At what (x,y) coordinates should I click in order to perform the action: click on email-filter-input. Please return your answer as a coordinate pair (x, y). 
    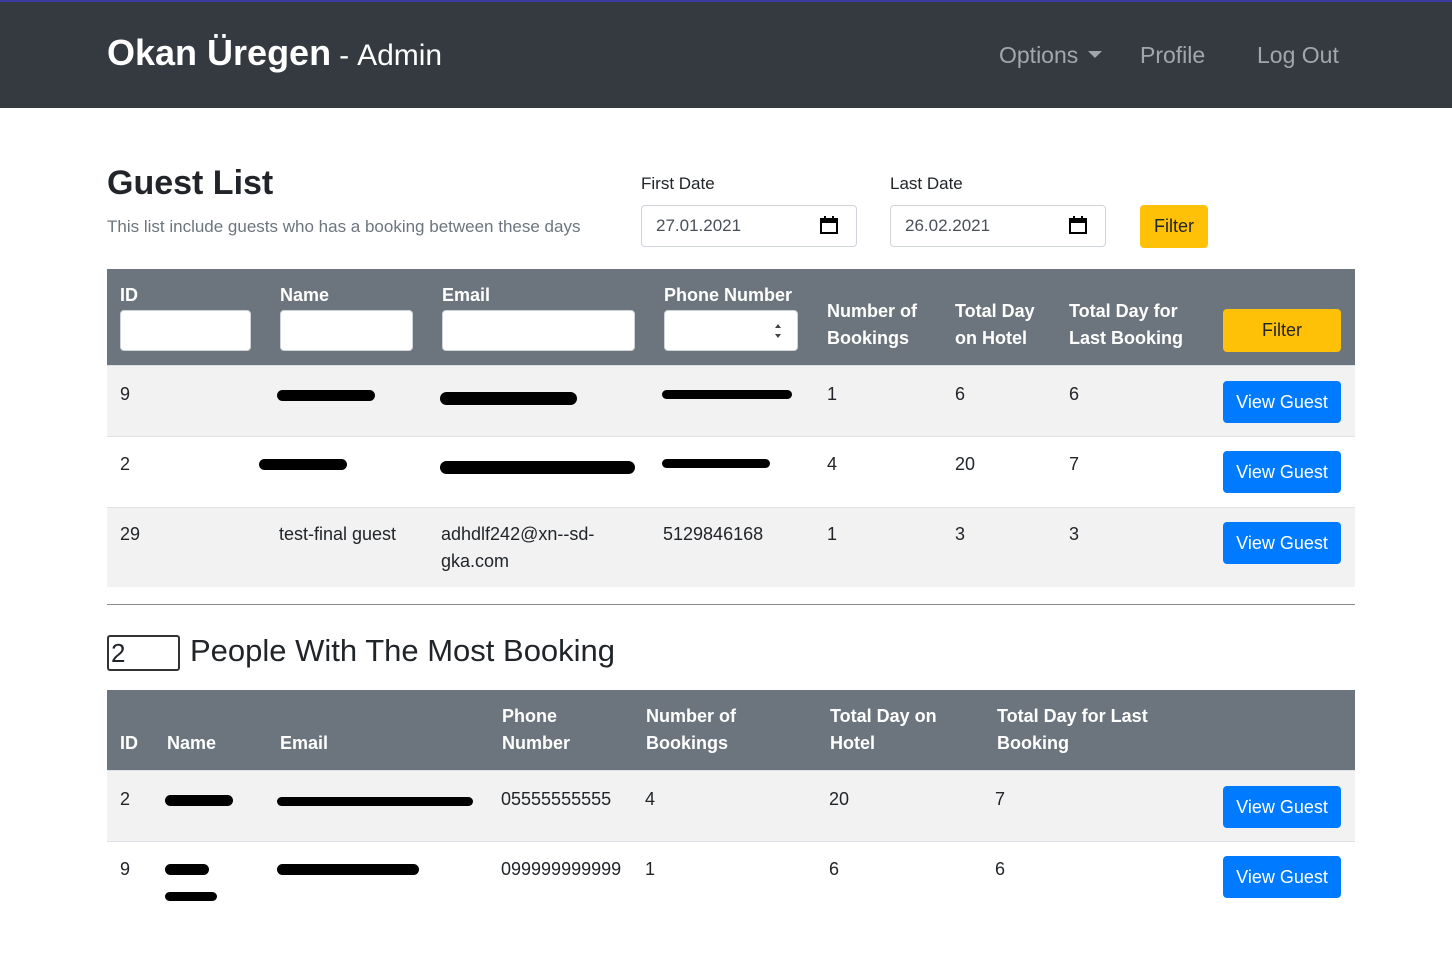
    Looking at the image, I should click on (538, 330).